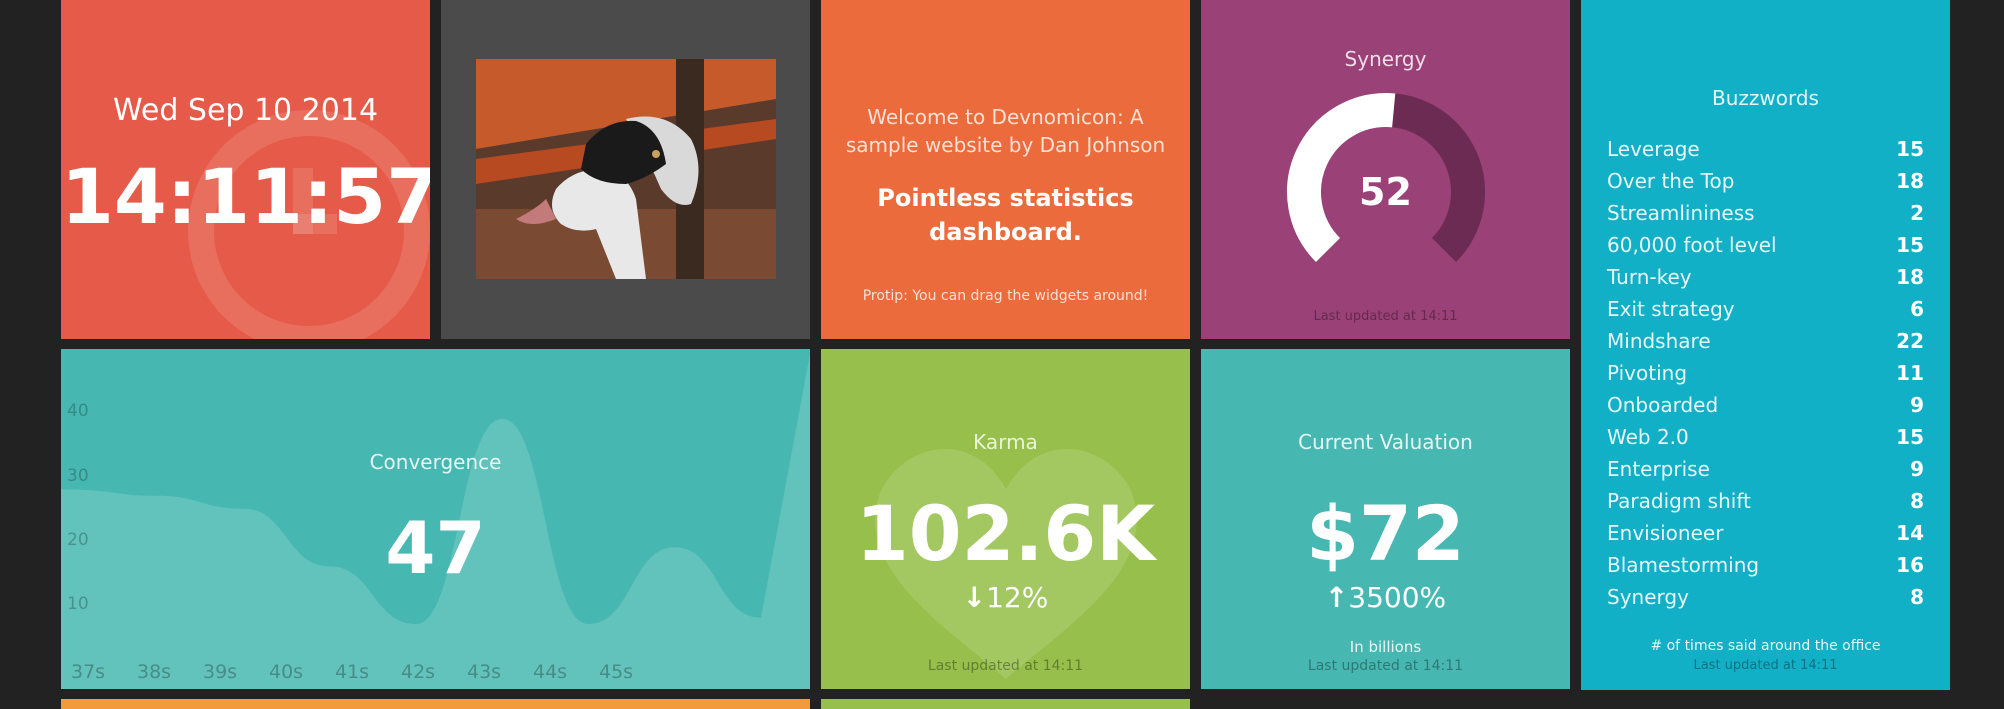  I want to click on list-item: Pivoting 11, so click(1765, 373).